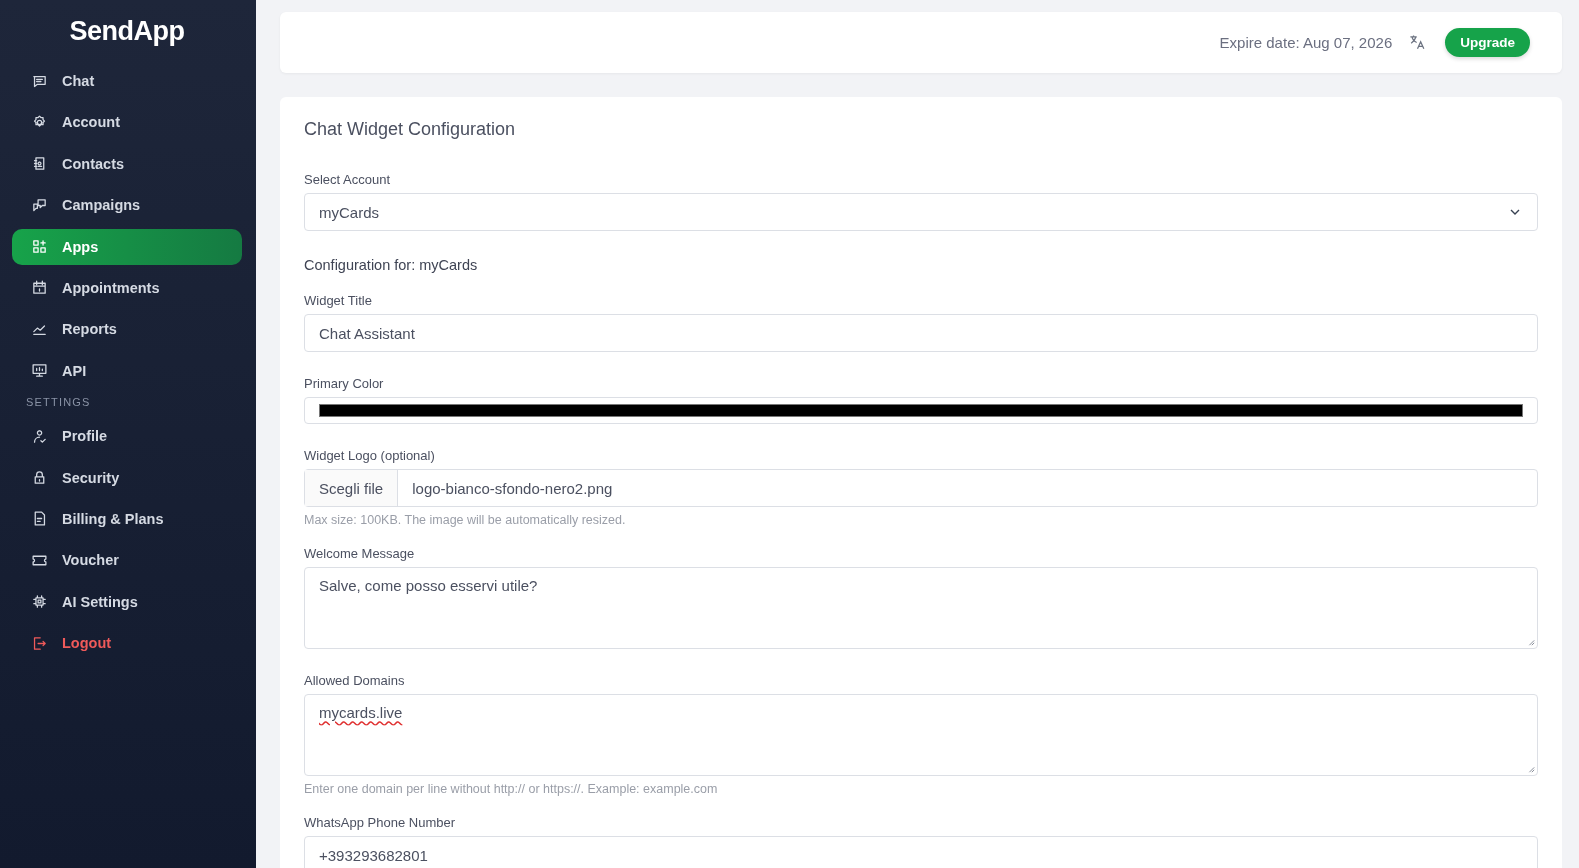  What do you see at coordinates (127, 81) in the screenshot?
I see `sidebar-item: Chat` at bounding box center [127, 81].